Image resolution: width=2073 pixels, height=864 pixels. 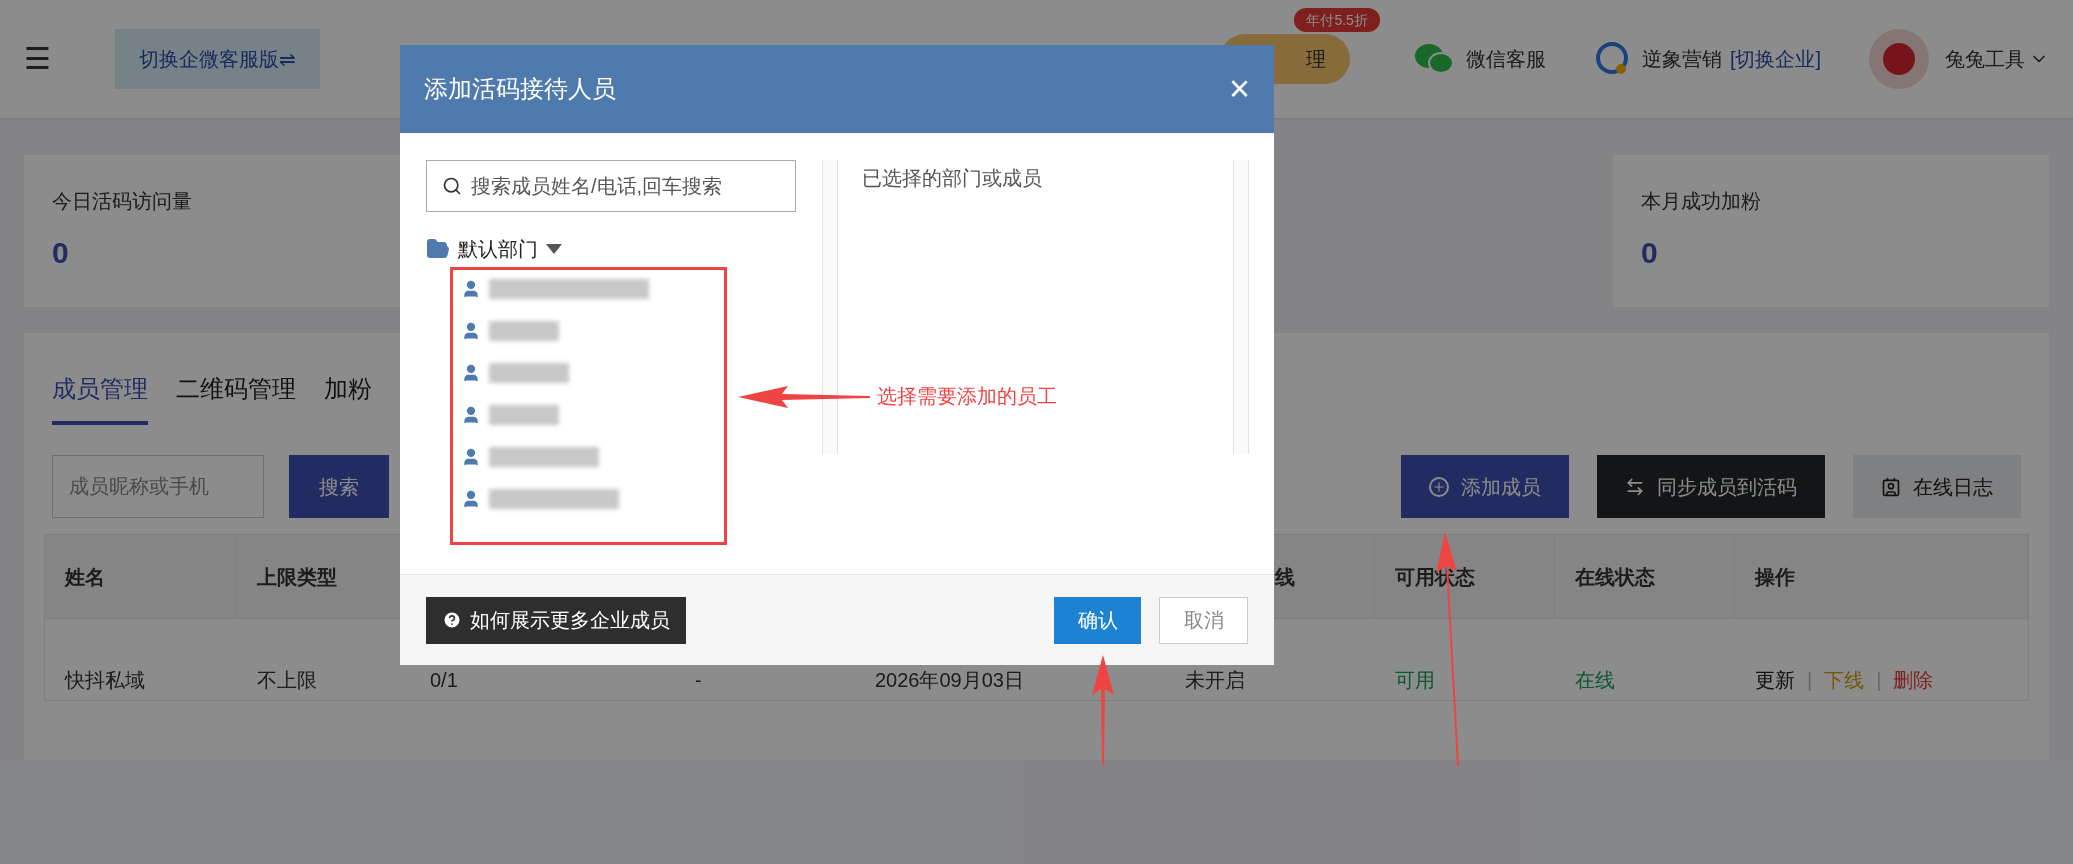 I want to click on tab: 加粉, so click(x=348, y=399).